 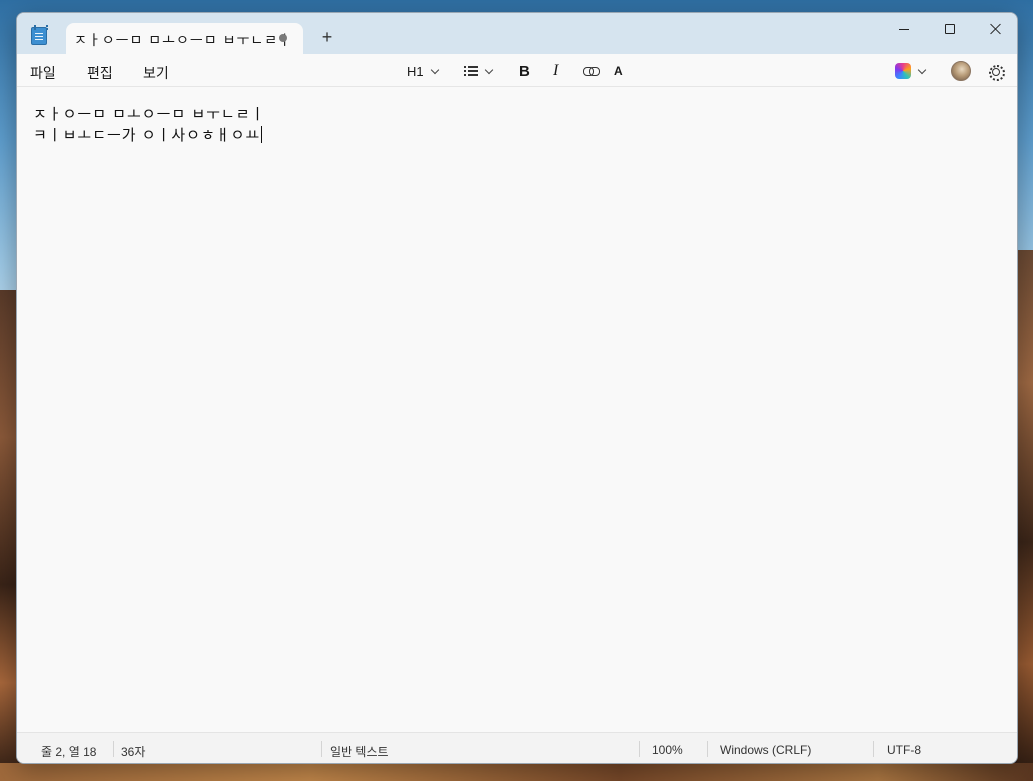 I want to click on menu-toolbar: 파일 편집 보기 H1 B I A, so click(x=517, y=70).